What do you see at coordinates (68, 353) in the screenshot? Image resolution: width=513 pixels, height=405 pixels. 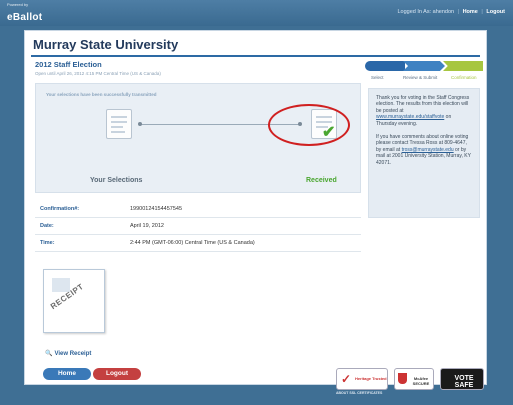 I see `view-receipt-link: 🔍 View Receipt` at bounding box center [68, 353].